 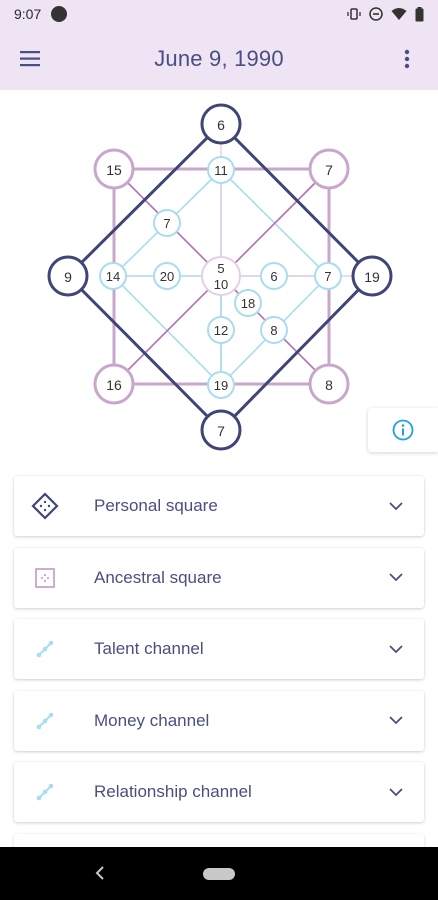 I want to click on node-center-top-label: 5, so click(x=220, y=268).